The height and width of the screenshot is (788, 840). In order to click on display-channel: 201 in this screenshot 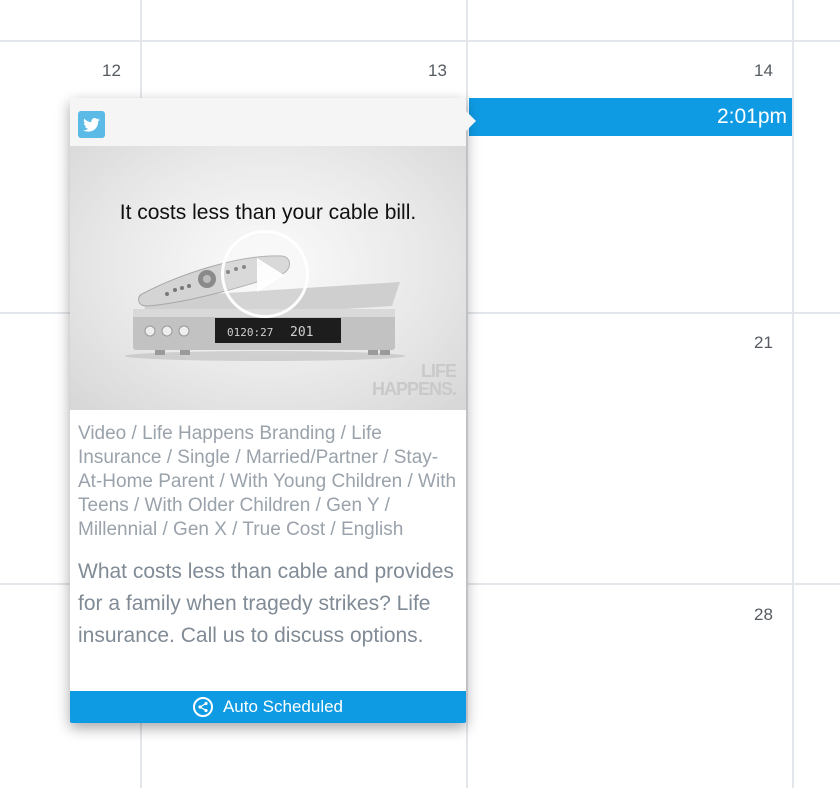, I will do `click(301, 332)`.